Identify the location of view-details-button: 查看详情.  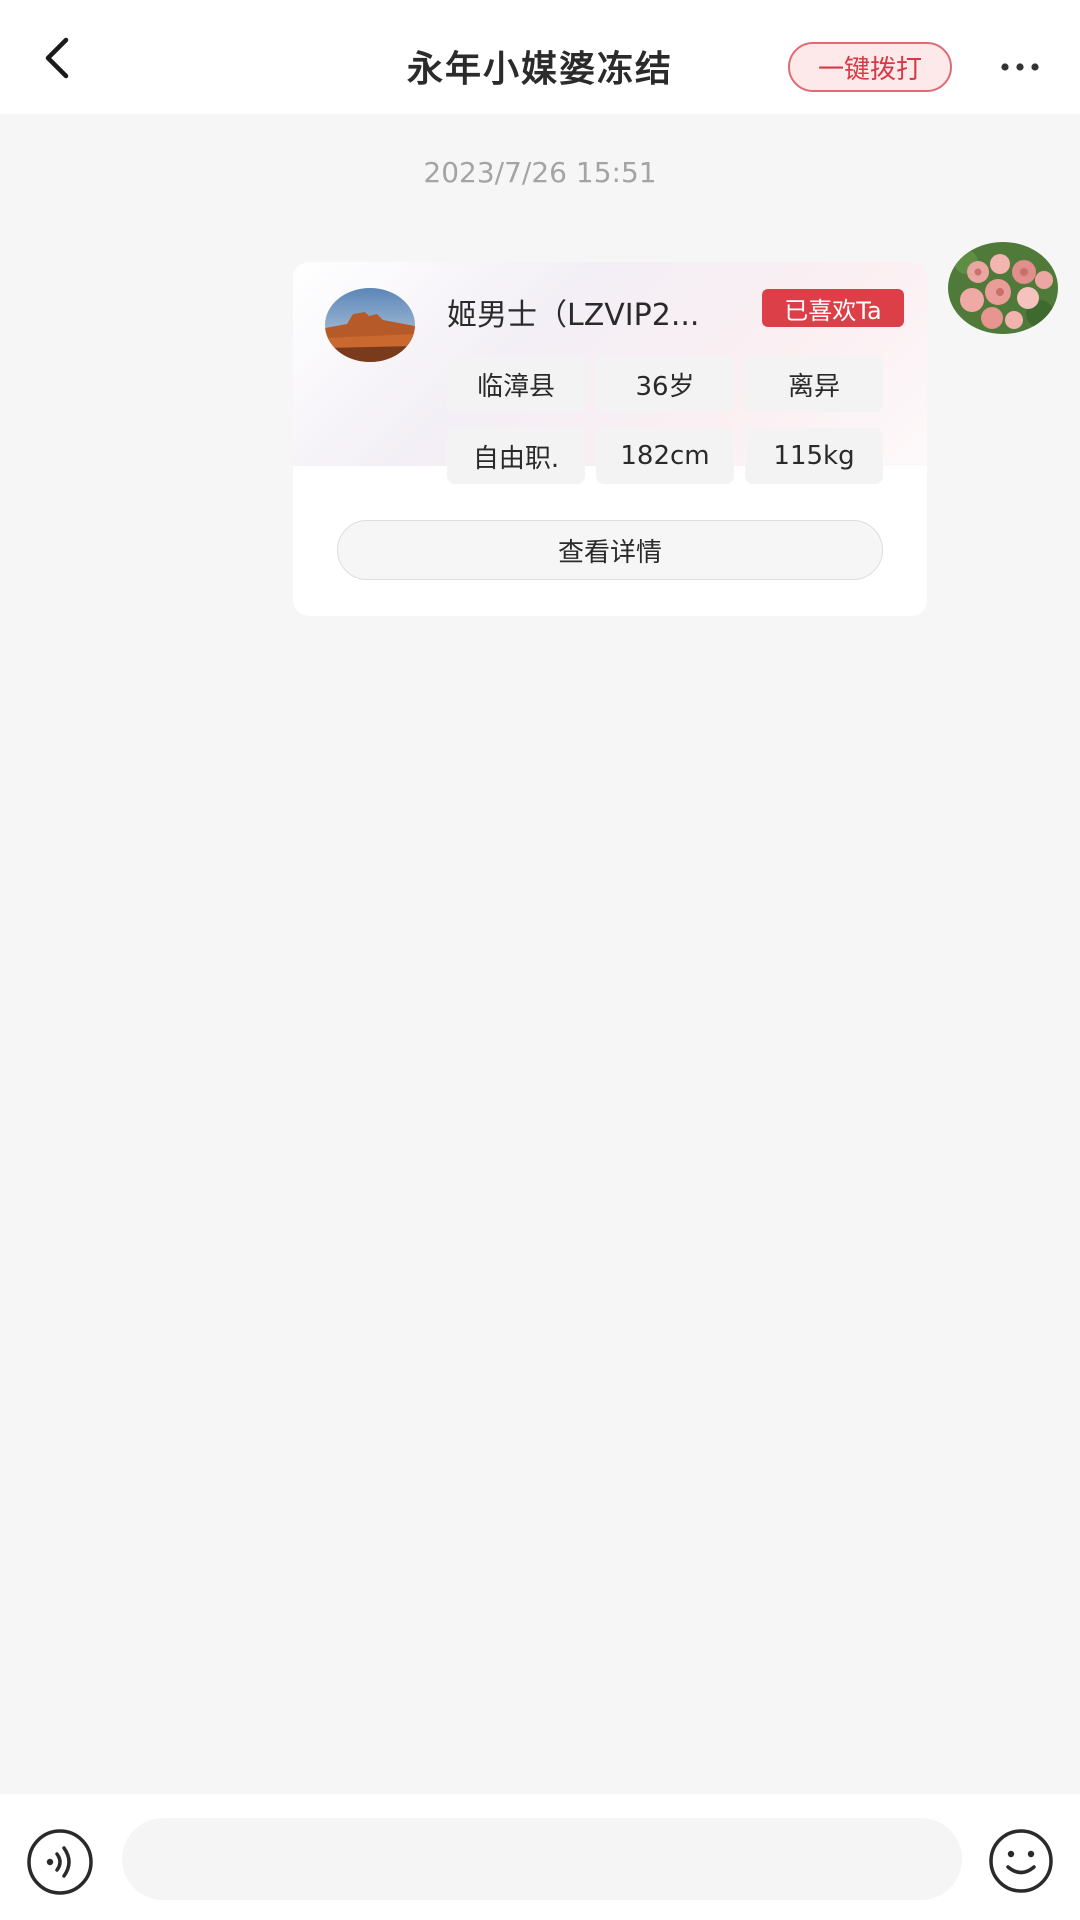
(610, 550).